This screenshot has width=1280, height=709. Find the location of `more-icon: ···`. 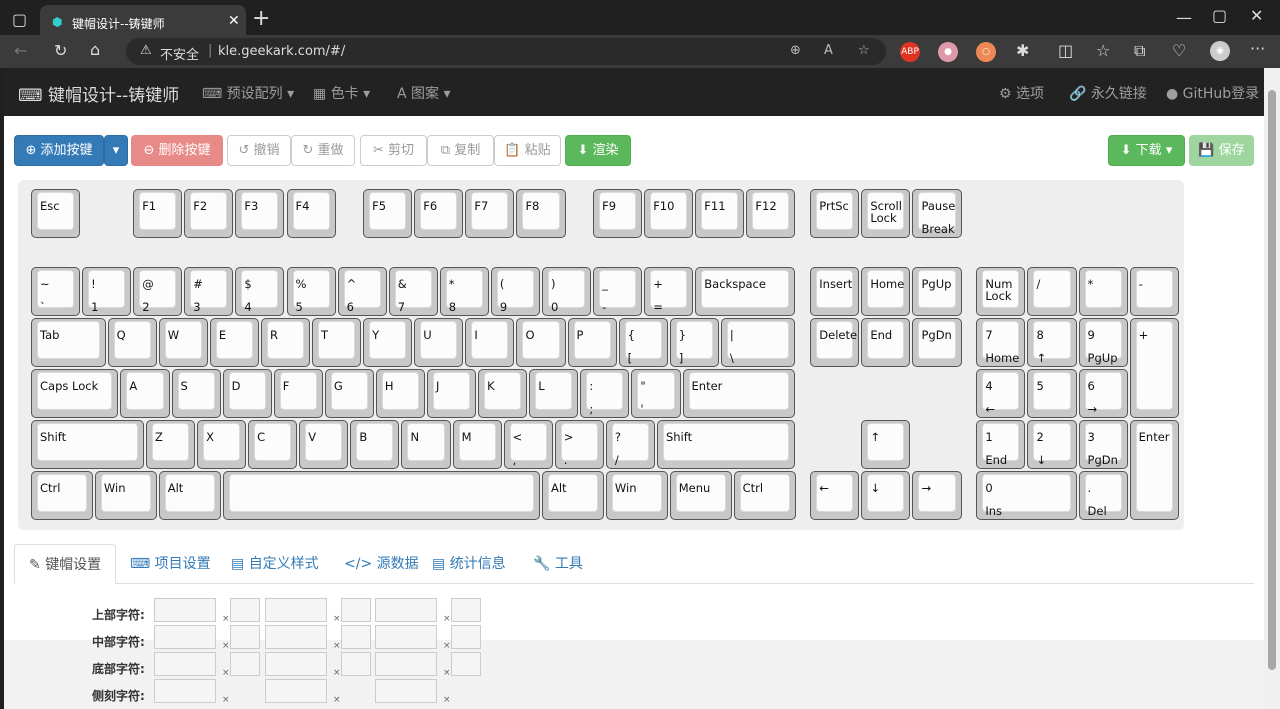

more-icon: ··· is located at coordinates (1257, 48).